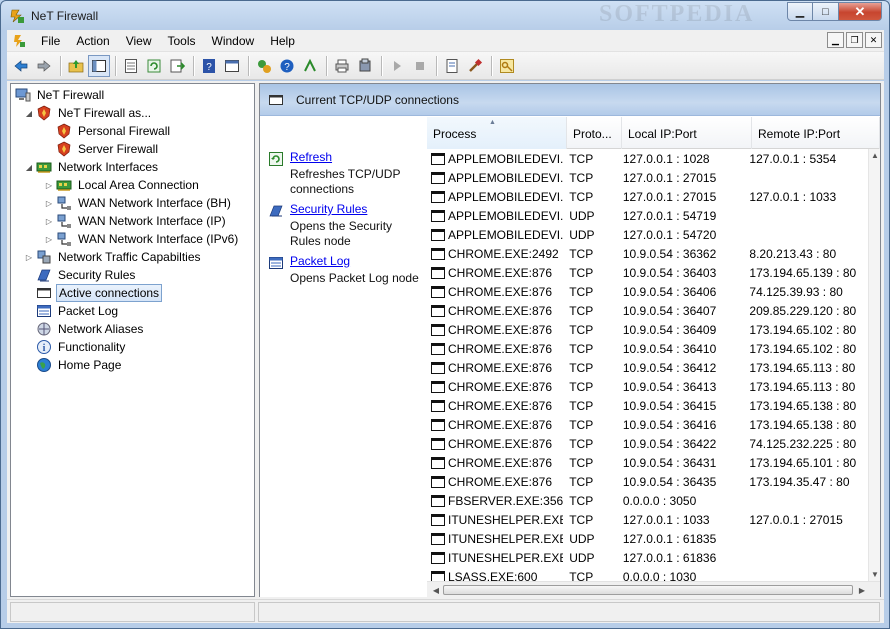  I want to click on table-row: LSASS.EXE:600 TCP 0.0.0.0 : 1030, so click(647, 574).